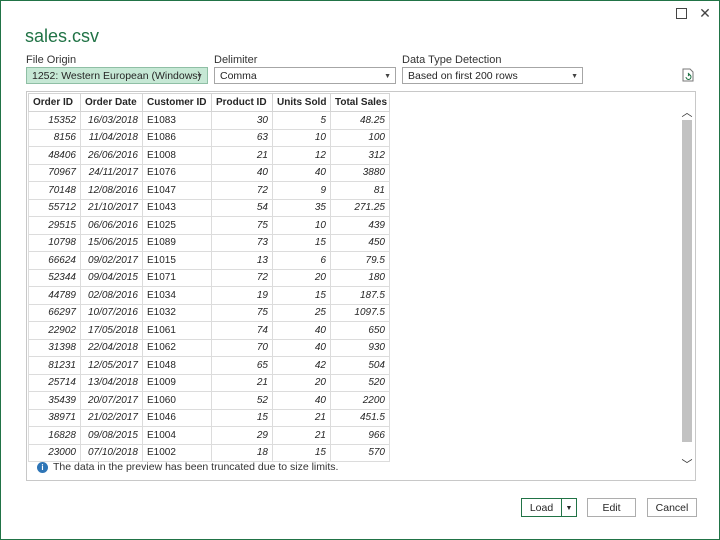 The width and height of the screenshot is (720, 540). Describe the element at coordinates (242, 435) in the screenshot. I see `table-cell: 29` at that location.